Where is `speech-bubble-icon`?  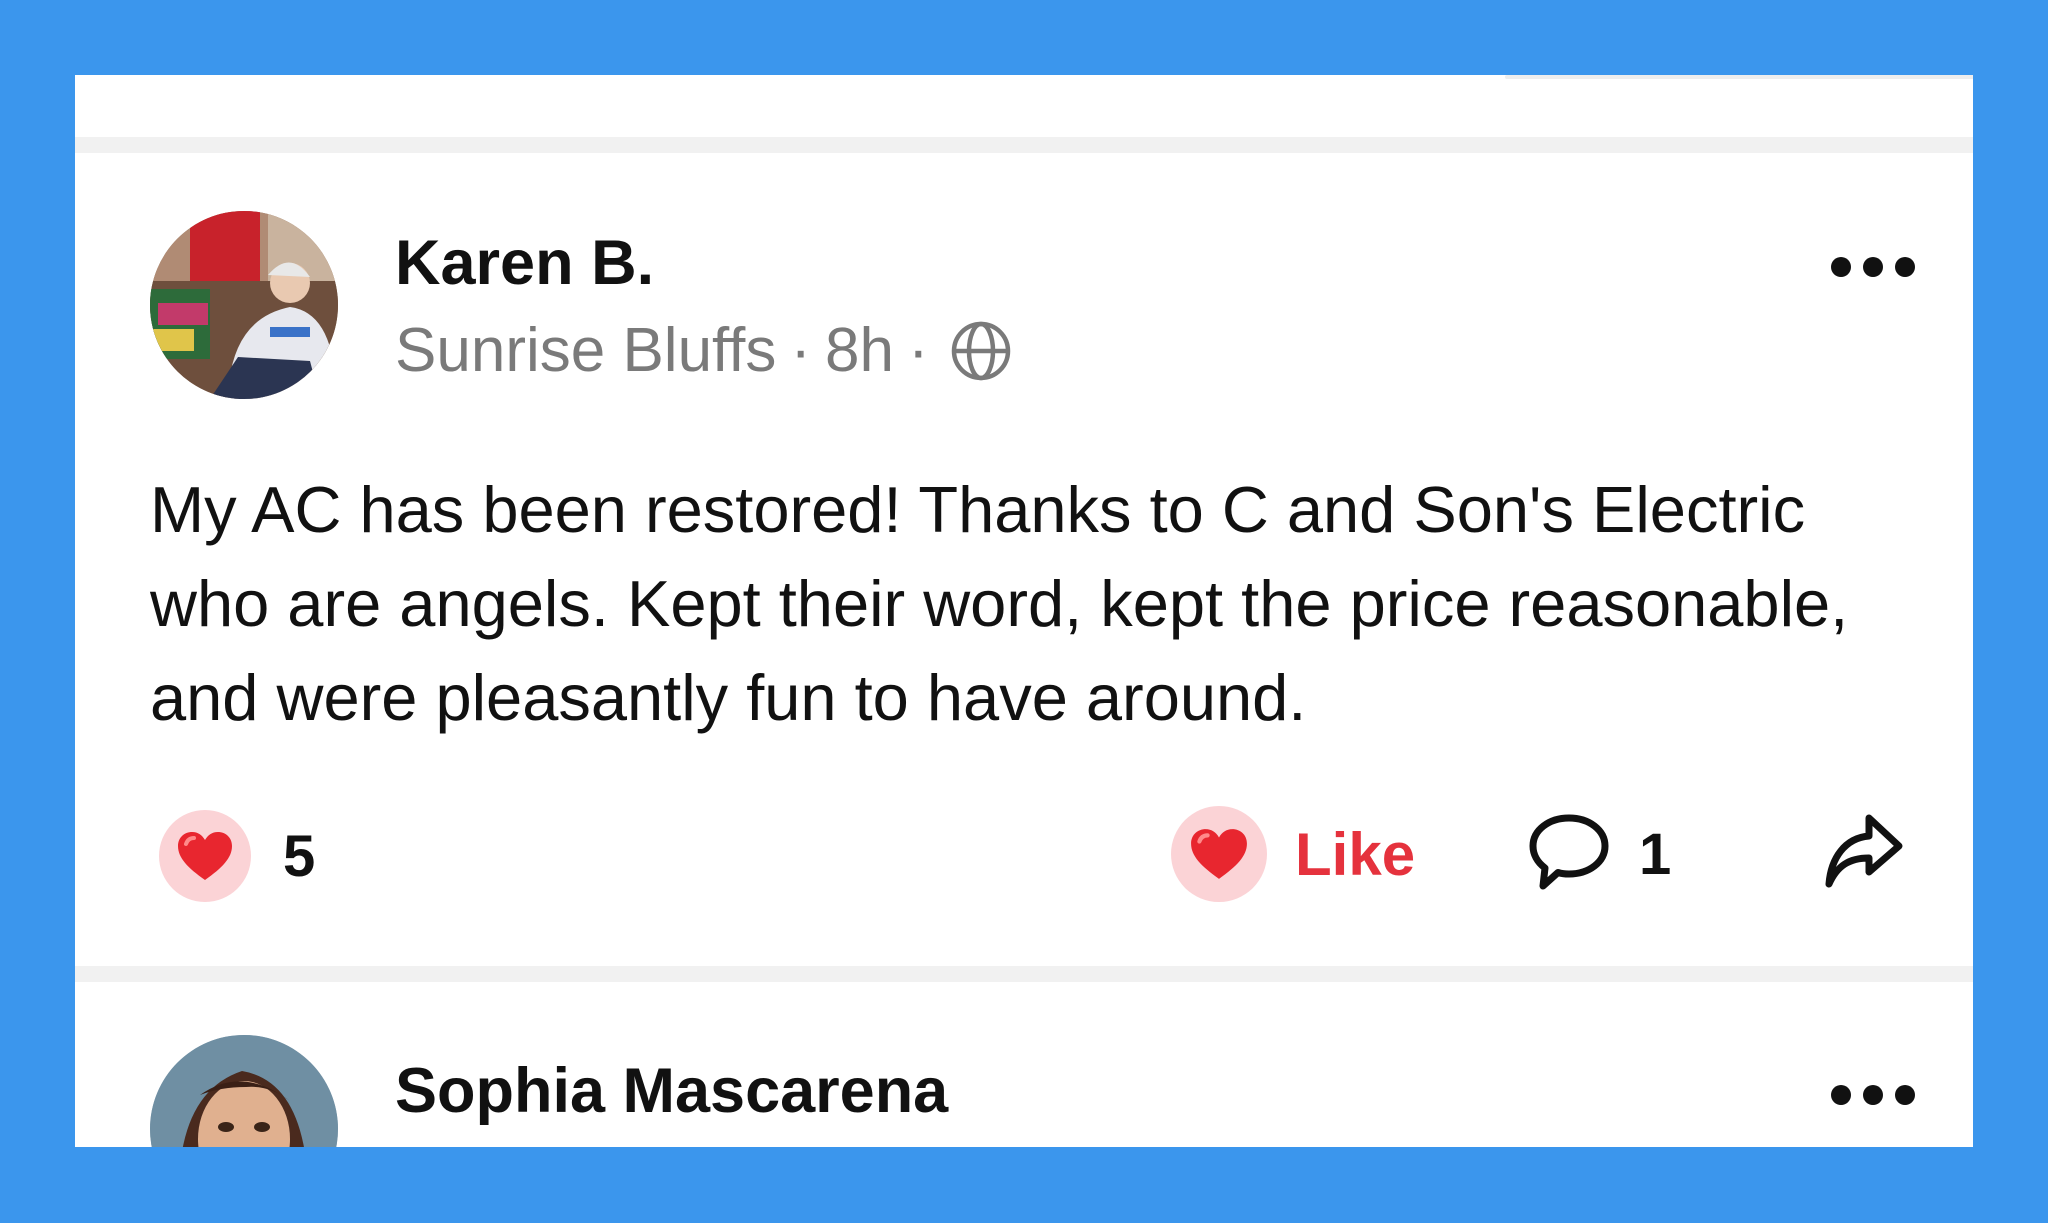
speech-bubble-icon is located at coordinates (1569, 854).